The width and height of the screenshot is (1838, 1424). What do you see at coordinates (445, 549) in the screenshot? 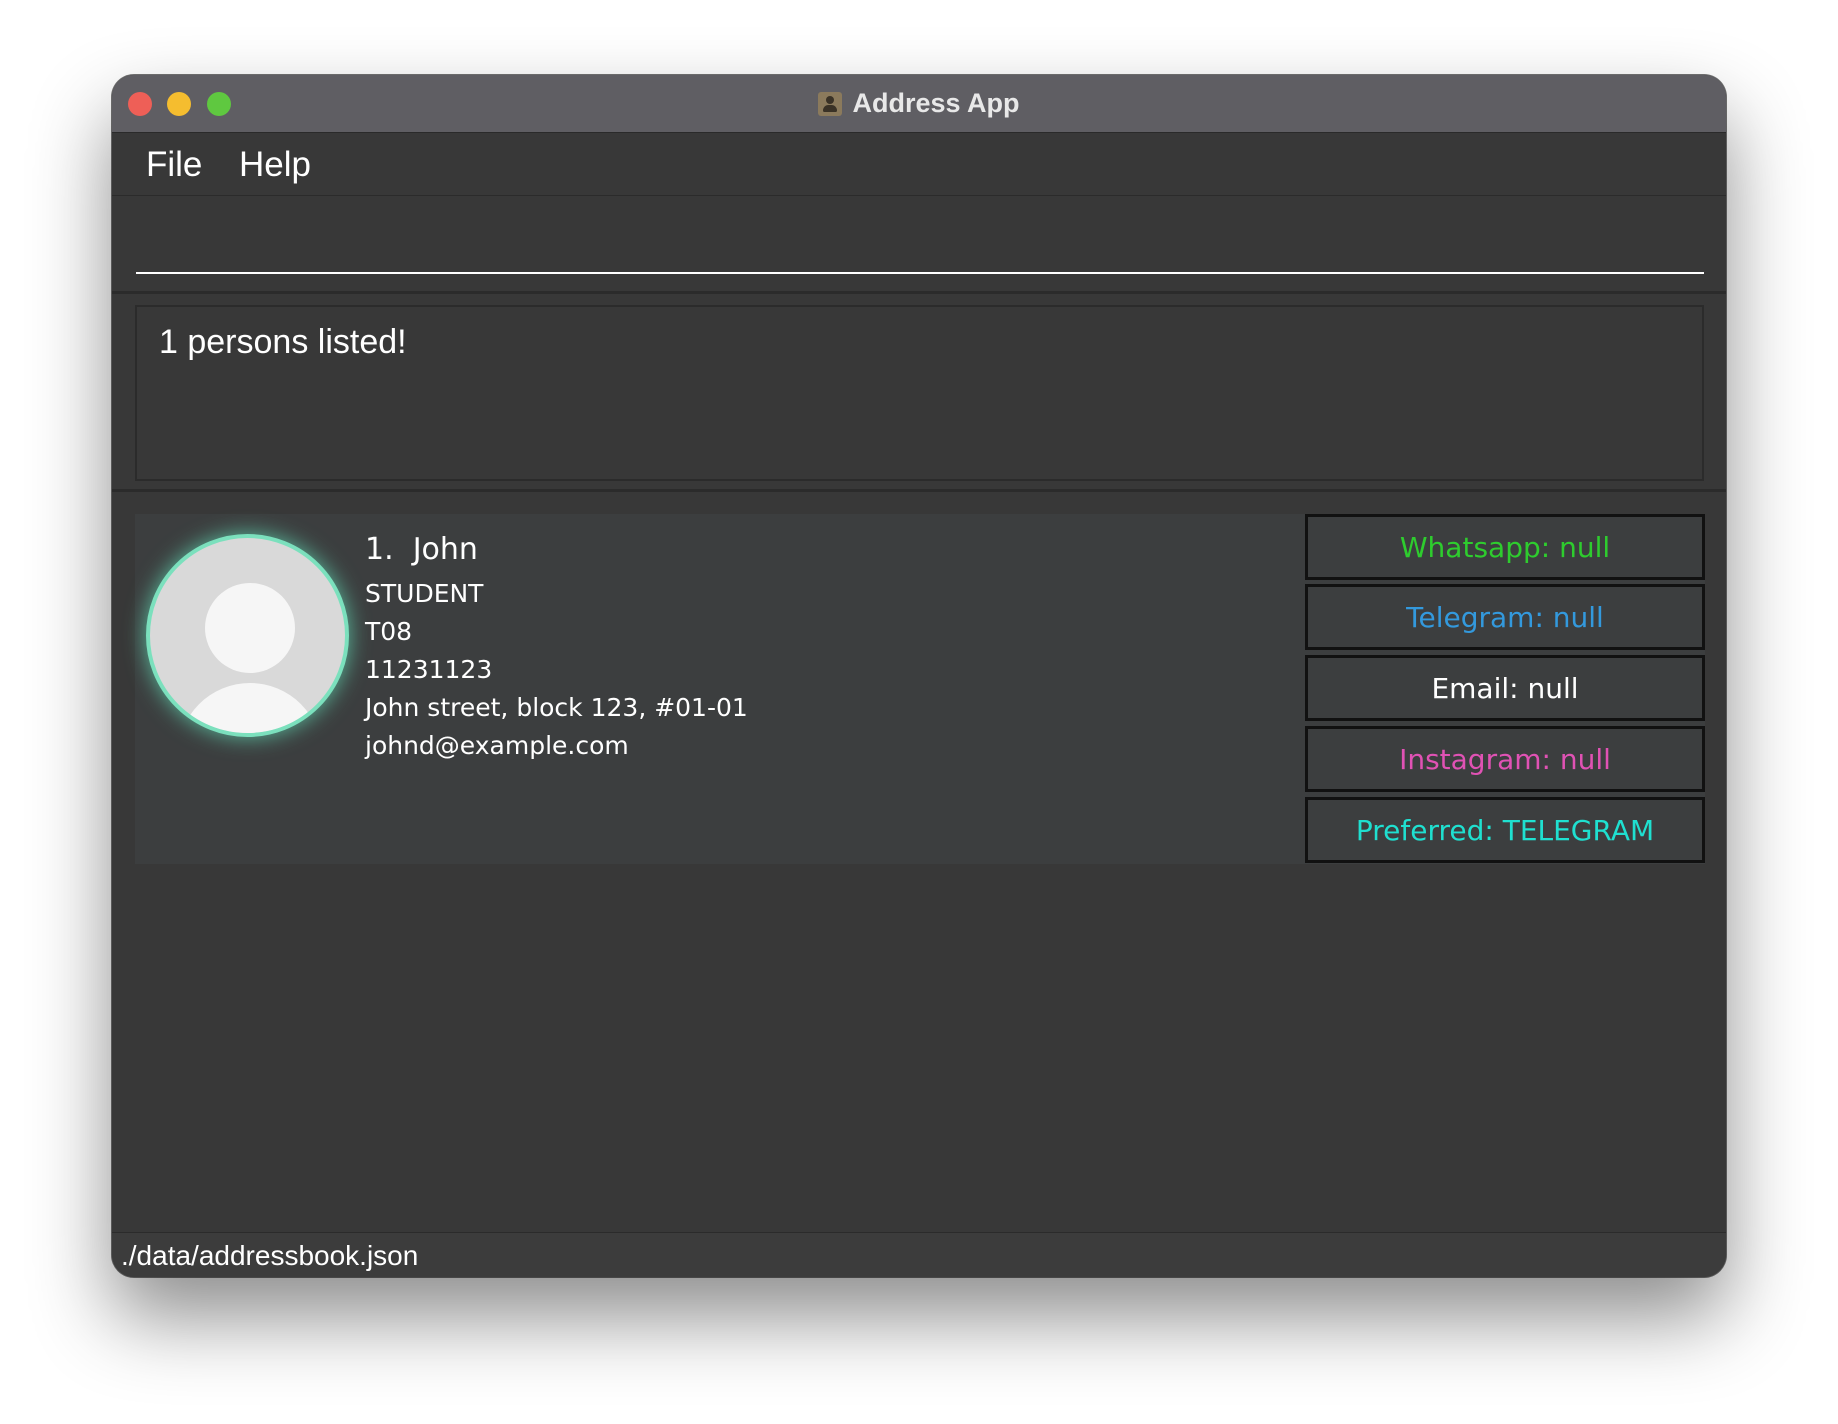
I see `person-name: John` at bounding box center [445, 549].